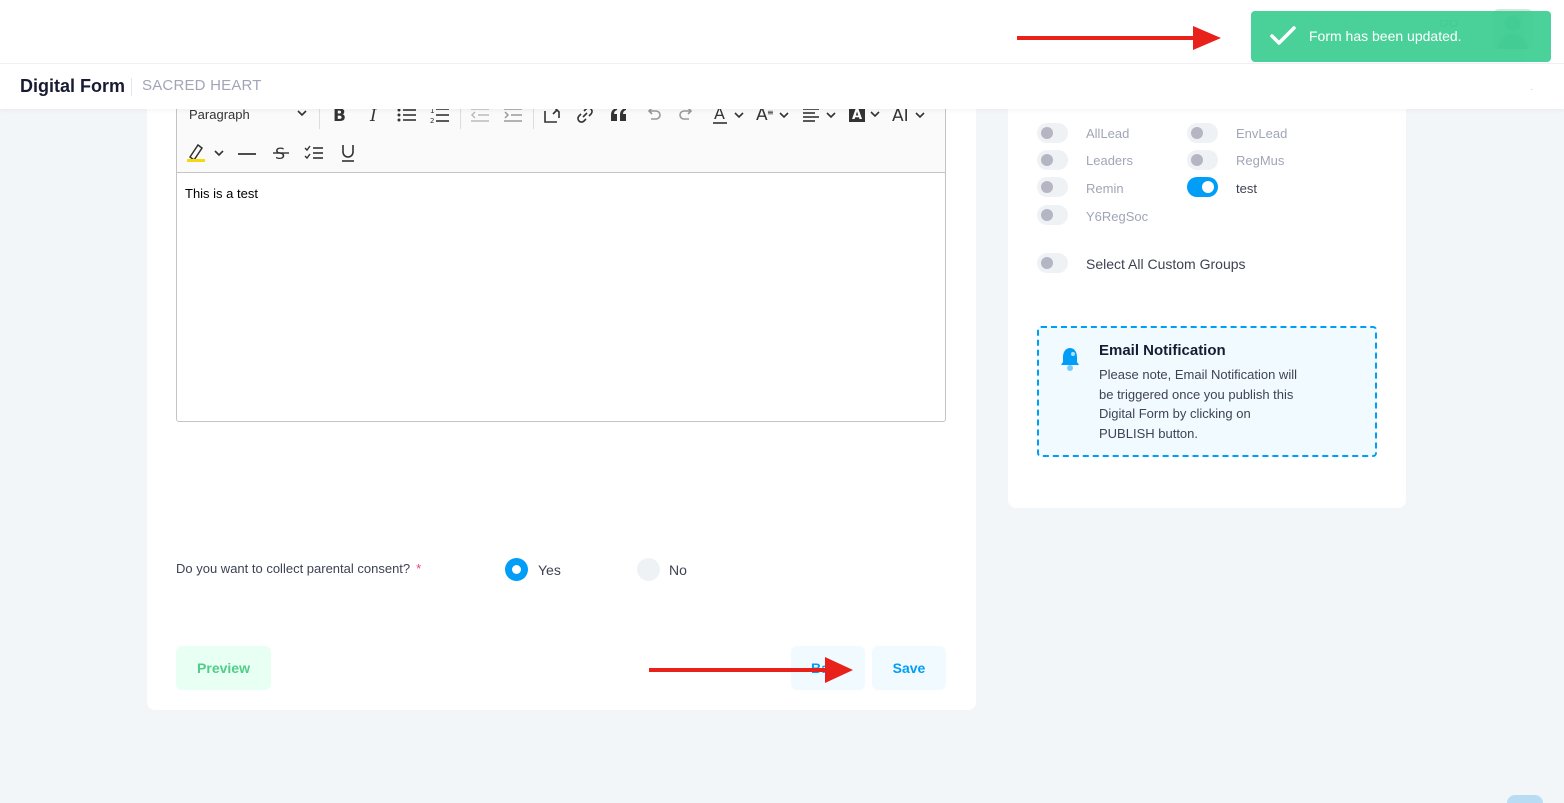  What do you see at coordinates (1070, 359) in the screenshot?
I see `bell-icon` at bounding box center [1070, 359].